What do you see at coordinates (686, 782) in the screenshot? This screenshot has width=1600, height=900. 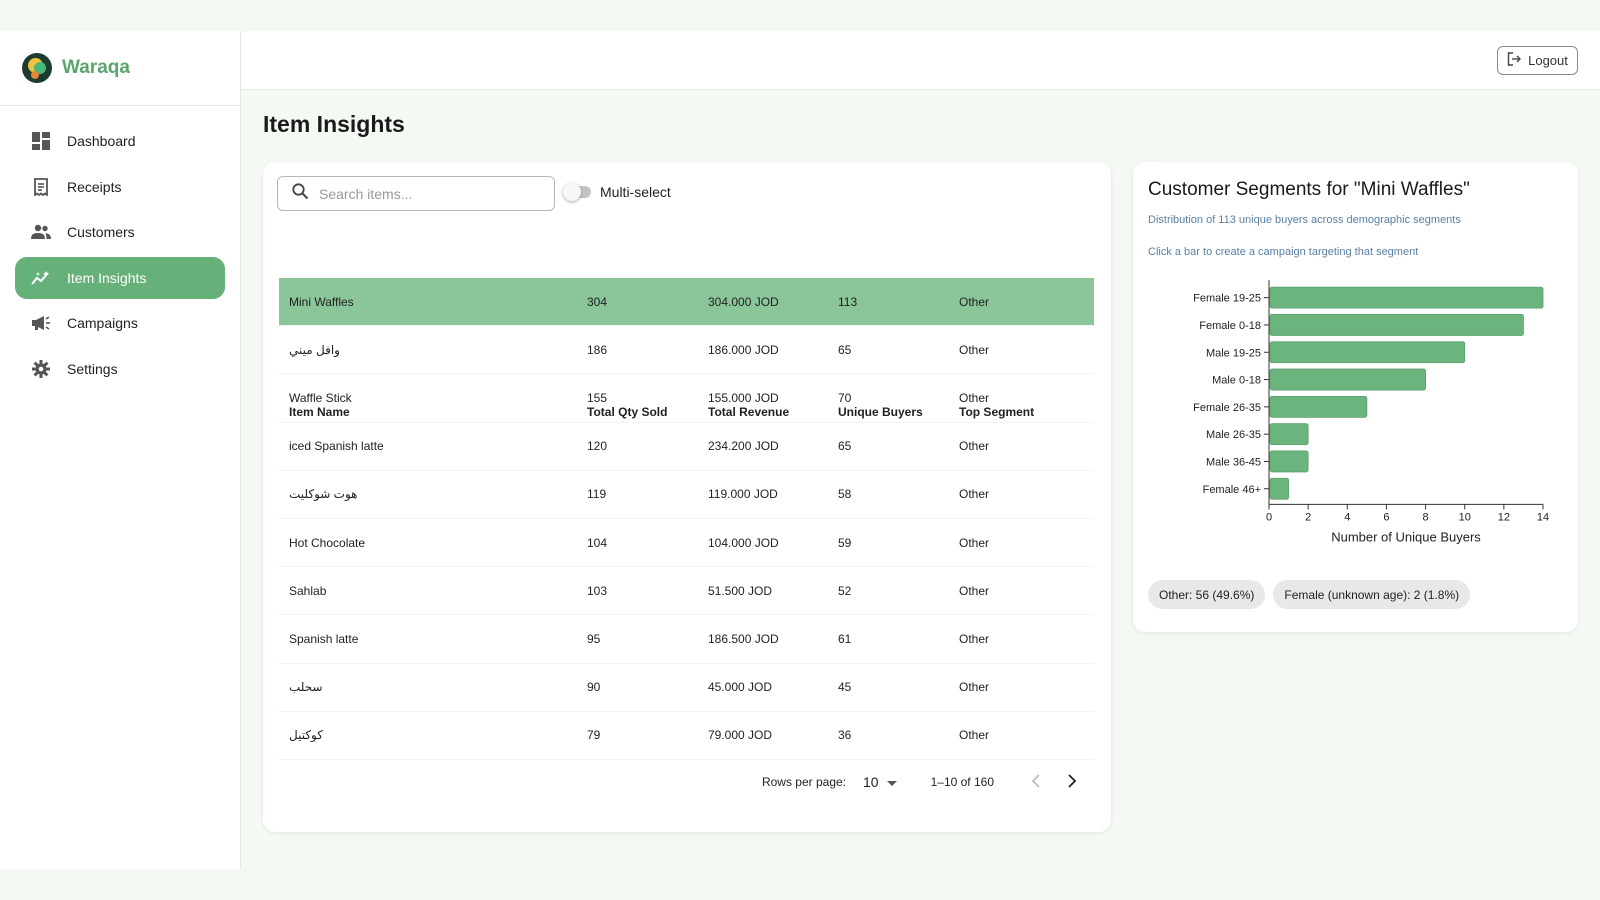 I see `pagination: Rows per page: 10 1–10 of 160` at bounding box center [686, 782].